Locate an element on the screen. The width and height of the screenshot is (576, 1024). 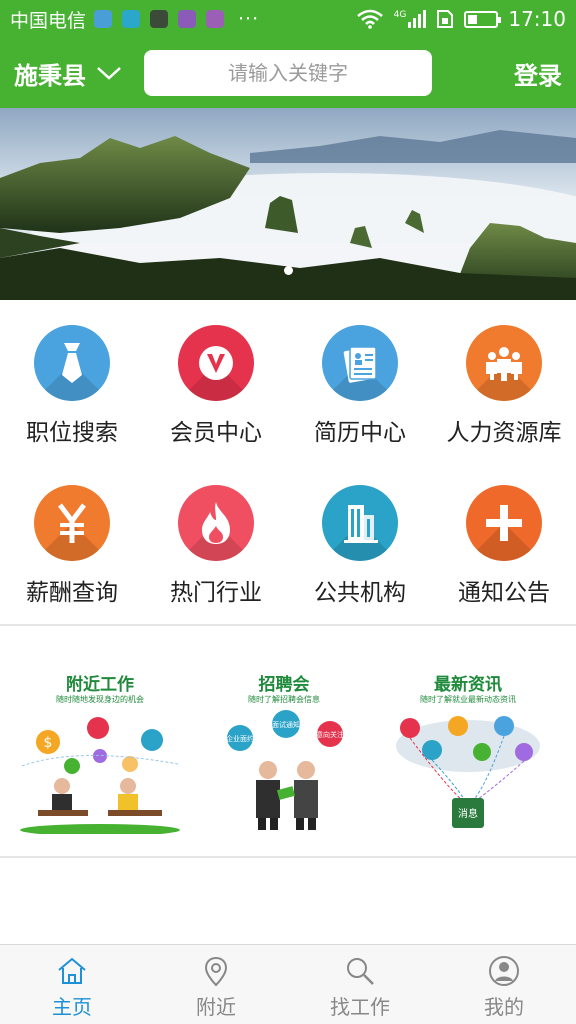
nearby-jobs-illustration: $ is located at coordinates (100, 775).